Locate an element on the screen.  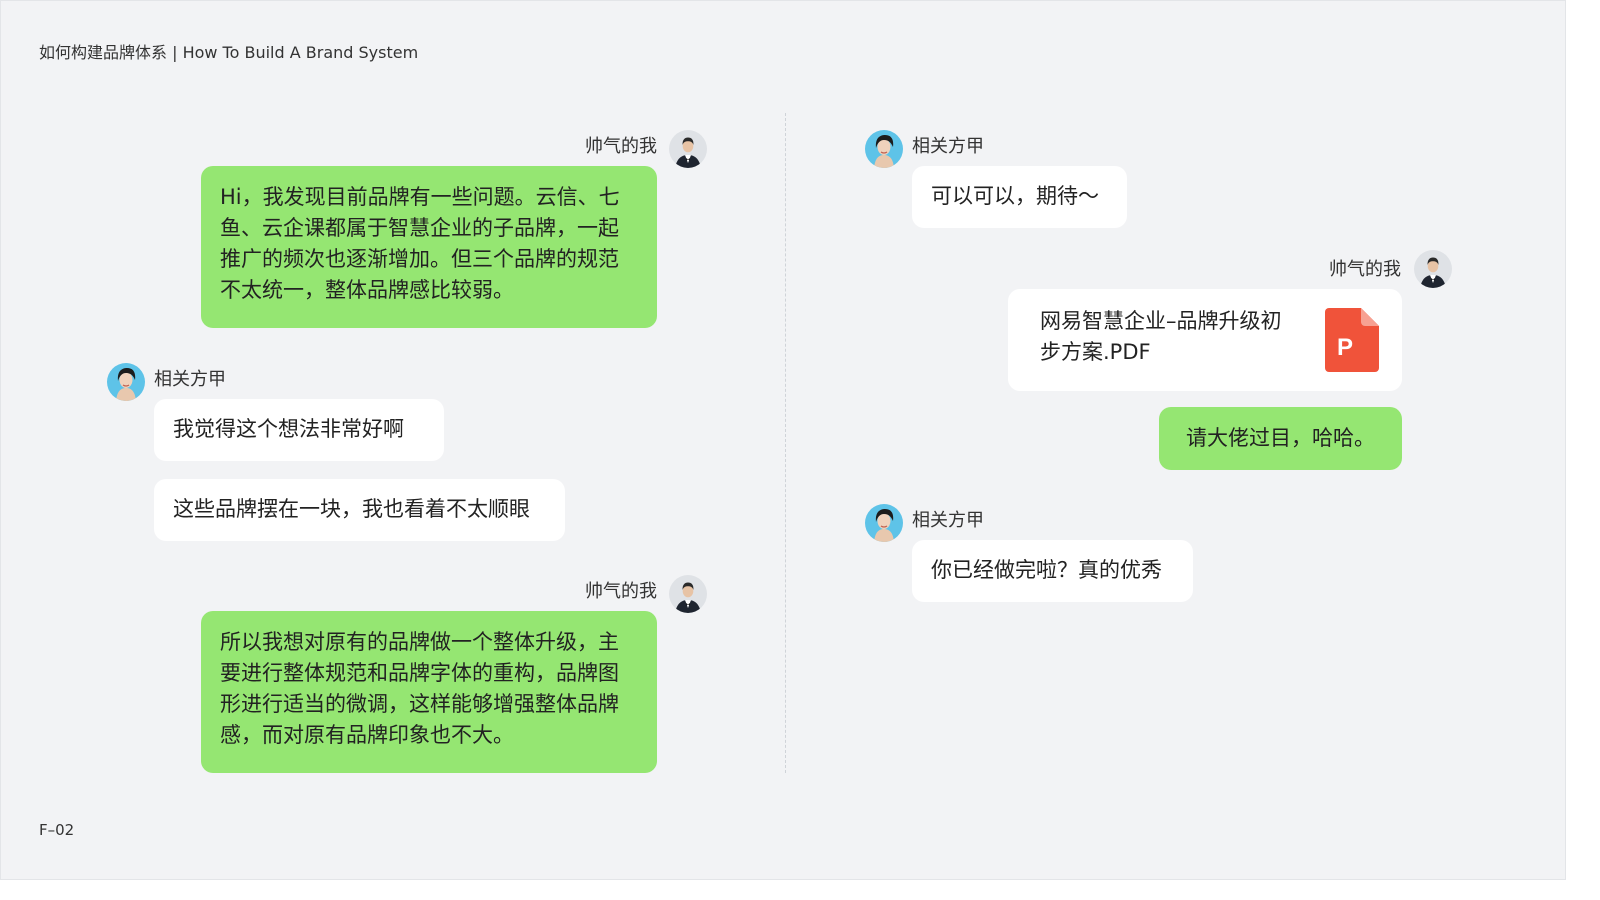
file-message-bubble: 网易智慧企业–品牌升级初步方案.PDF P is located at coordinates (1205, 340).